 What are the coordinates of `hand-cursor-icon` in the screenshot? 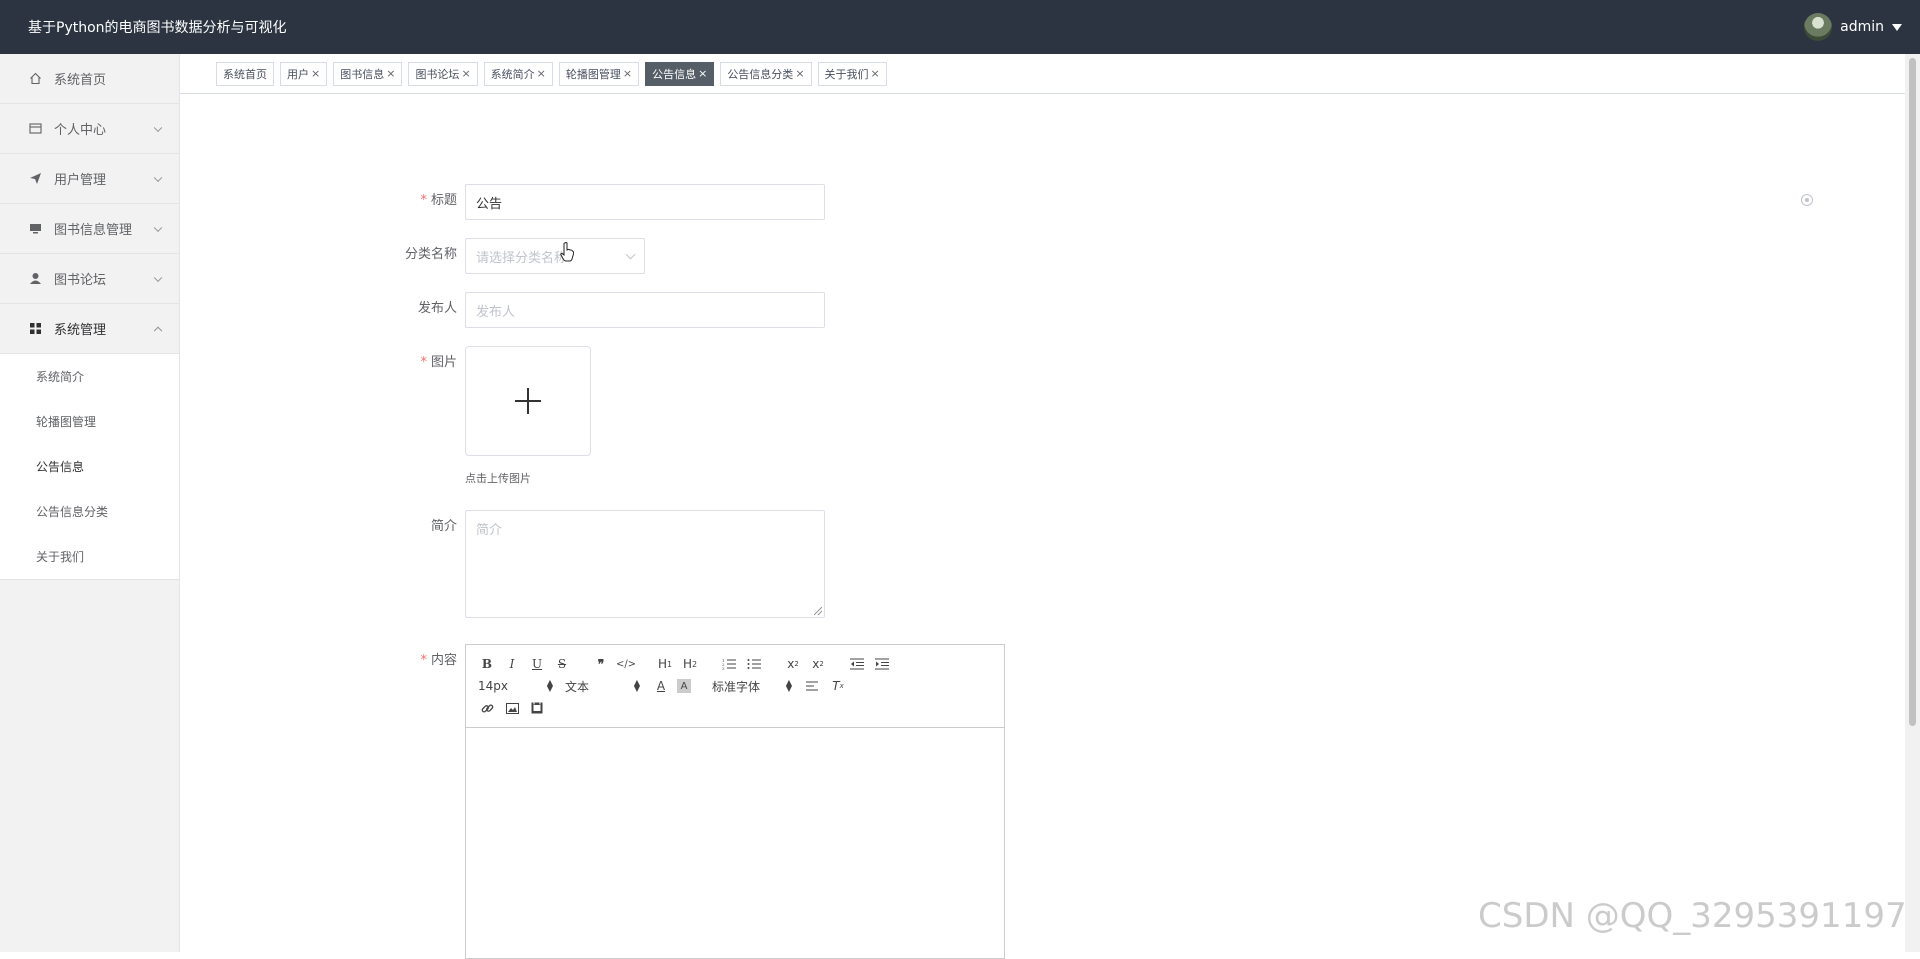 It's located at (567, 252).